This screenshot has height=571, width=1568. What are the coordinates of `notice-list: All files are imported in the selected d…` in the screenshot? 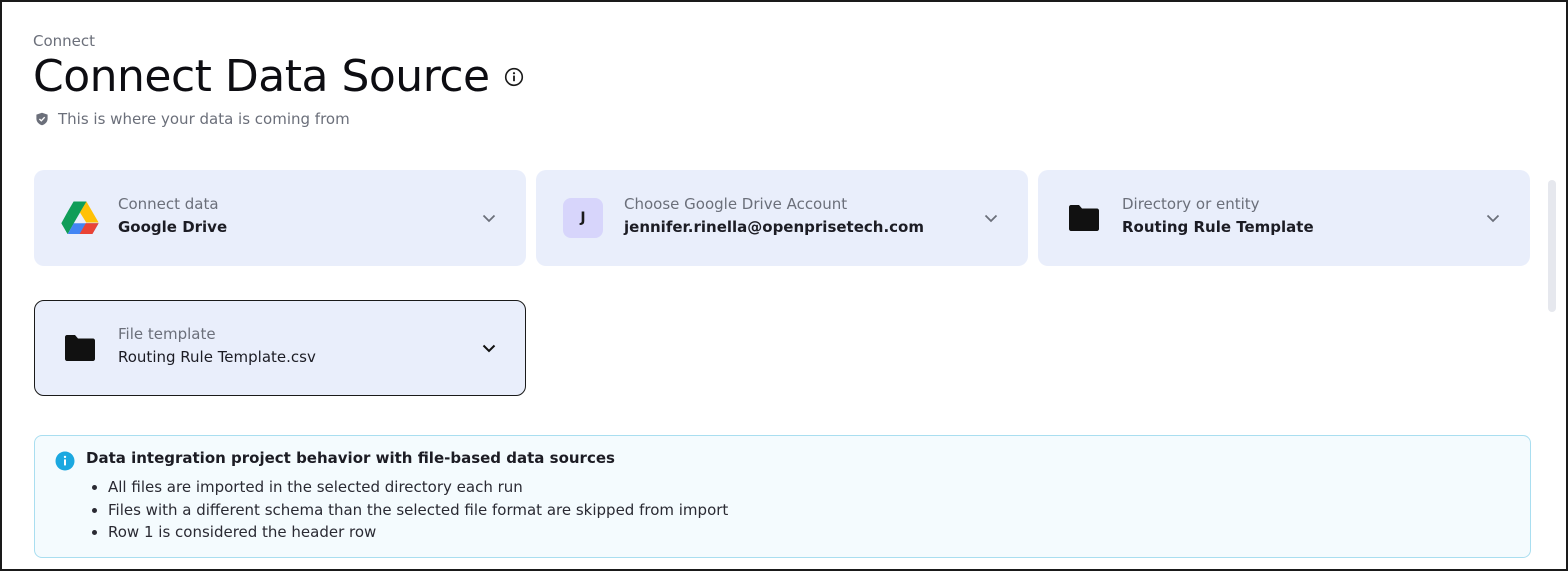 It's located at (418, 510).